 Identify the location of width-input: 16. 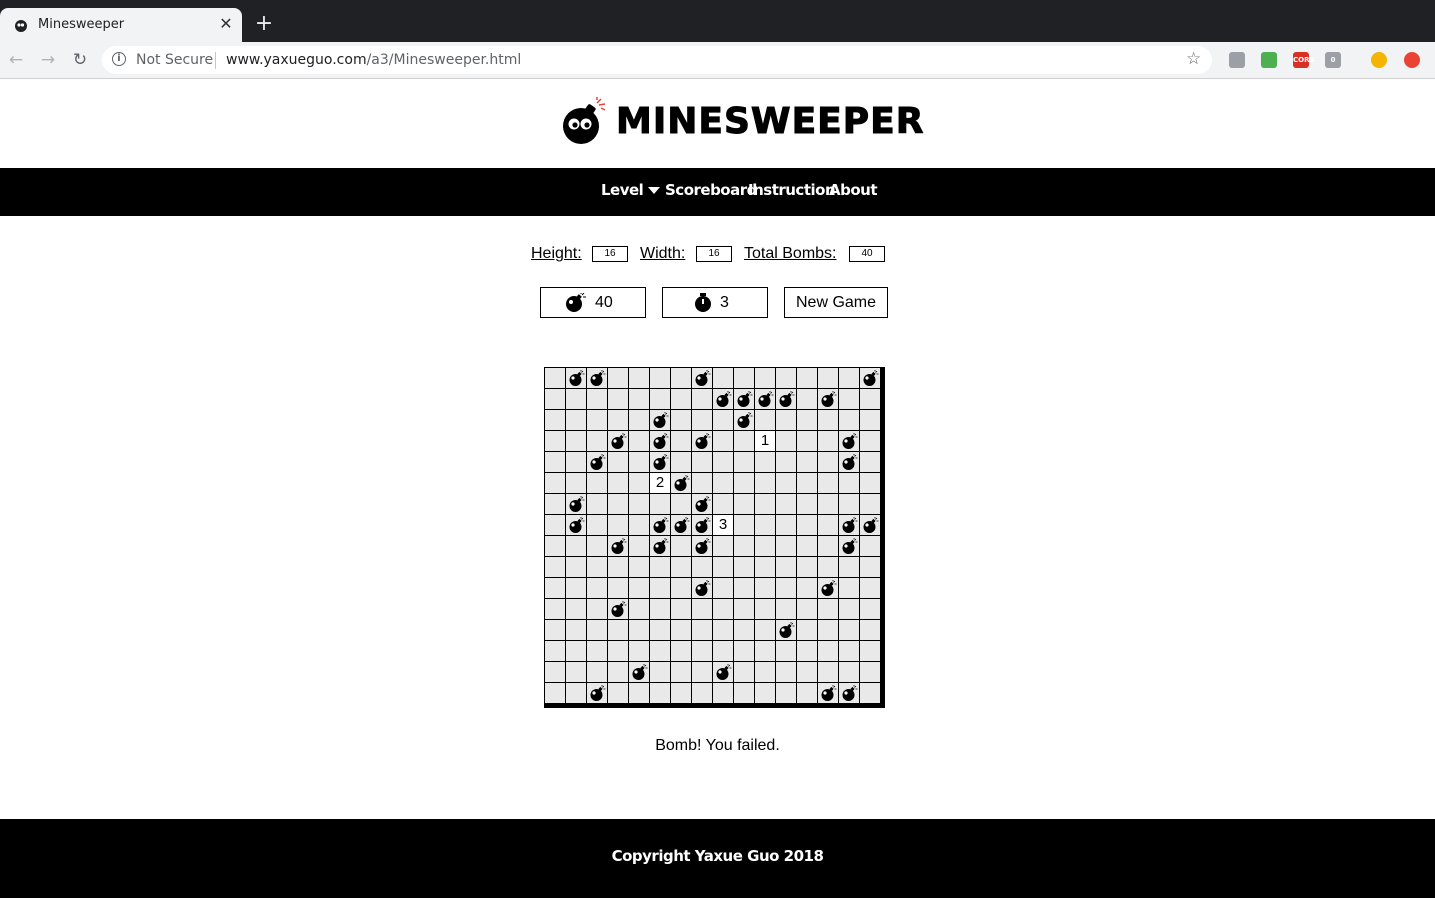
(714, 254).